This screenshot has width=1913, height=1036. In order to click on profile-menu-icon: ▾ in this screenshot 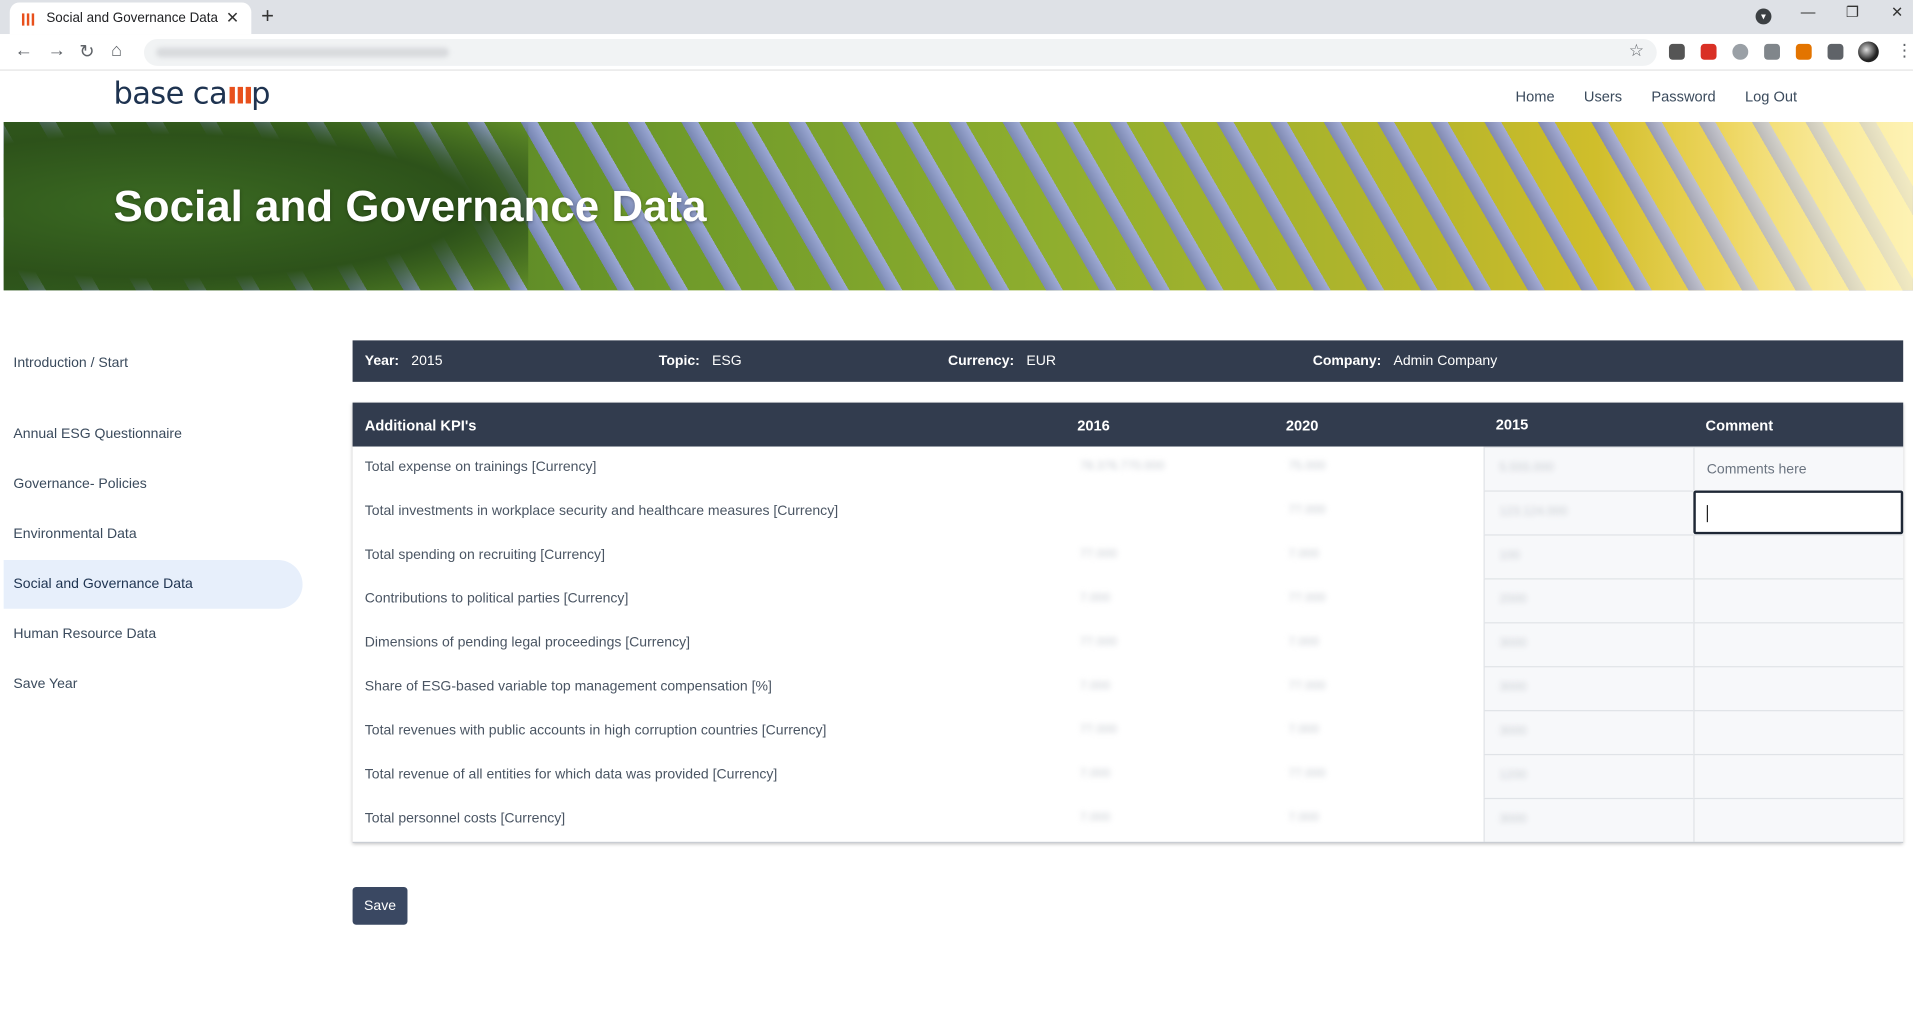, I will do `click(1763, 16)`.